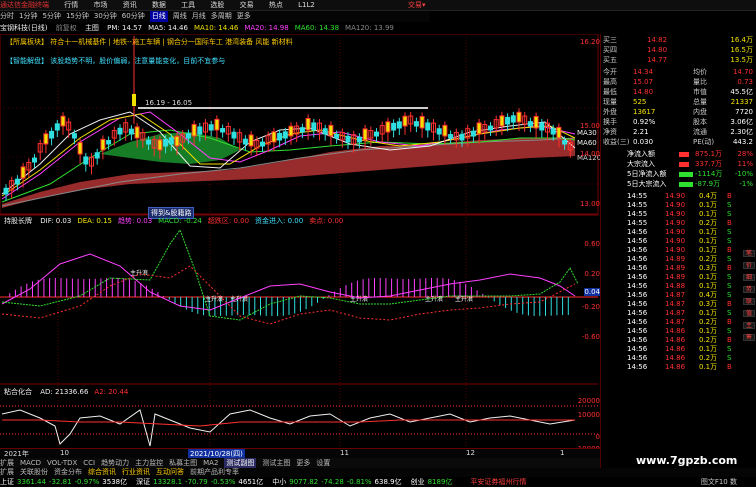 This screenshot has width=756, height=487. I want to click on ask-price: 14.80, so click(657, 50).